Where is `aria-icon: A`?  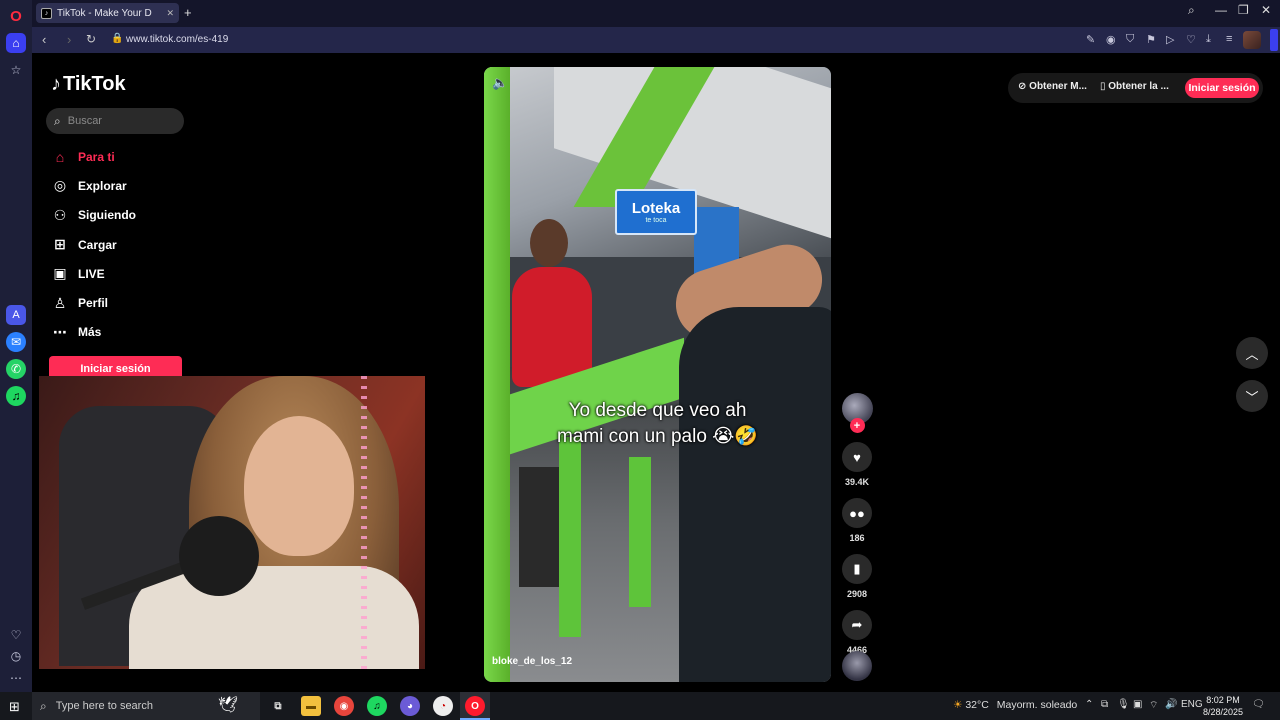
aria-icon: A is located at coordinates (16, 315).